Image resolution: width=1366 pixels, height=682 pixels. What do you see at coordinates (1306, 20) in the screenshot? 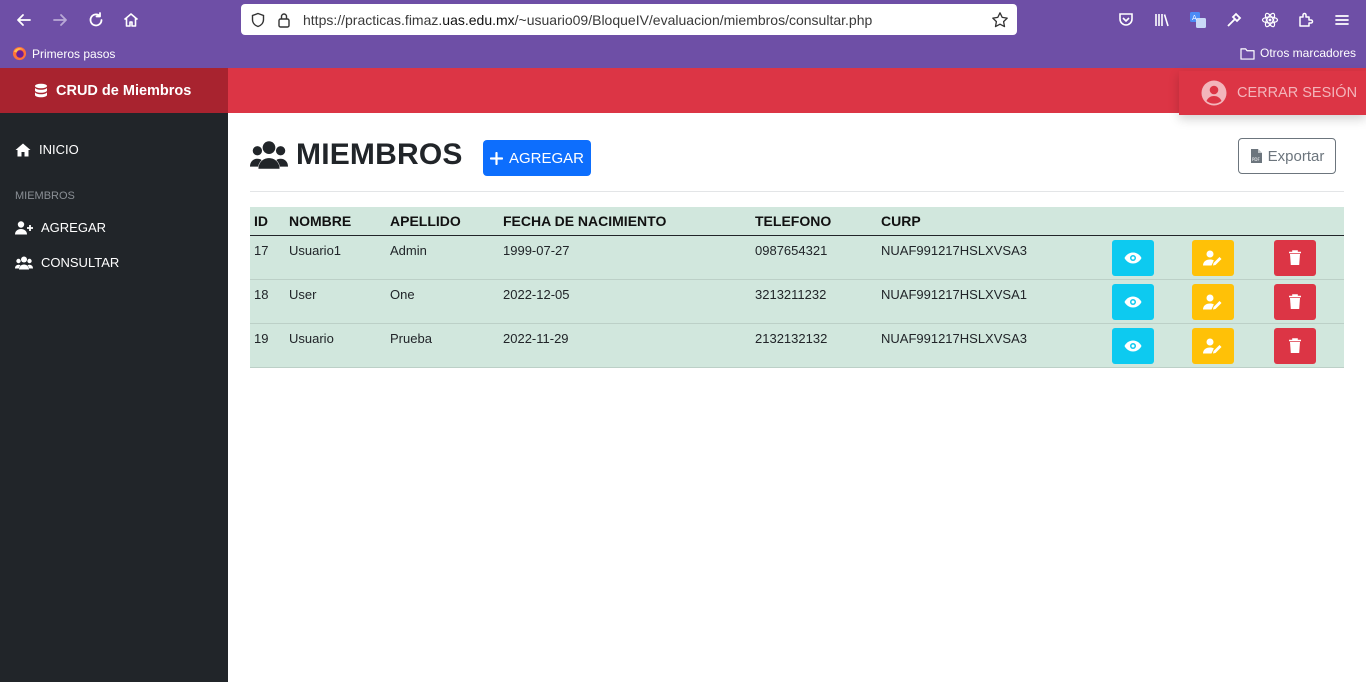
I see `extensions-icon` at bounding box center [1306, 20].